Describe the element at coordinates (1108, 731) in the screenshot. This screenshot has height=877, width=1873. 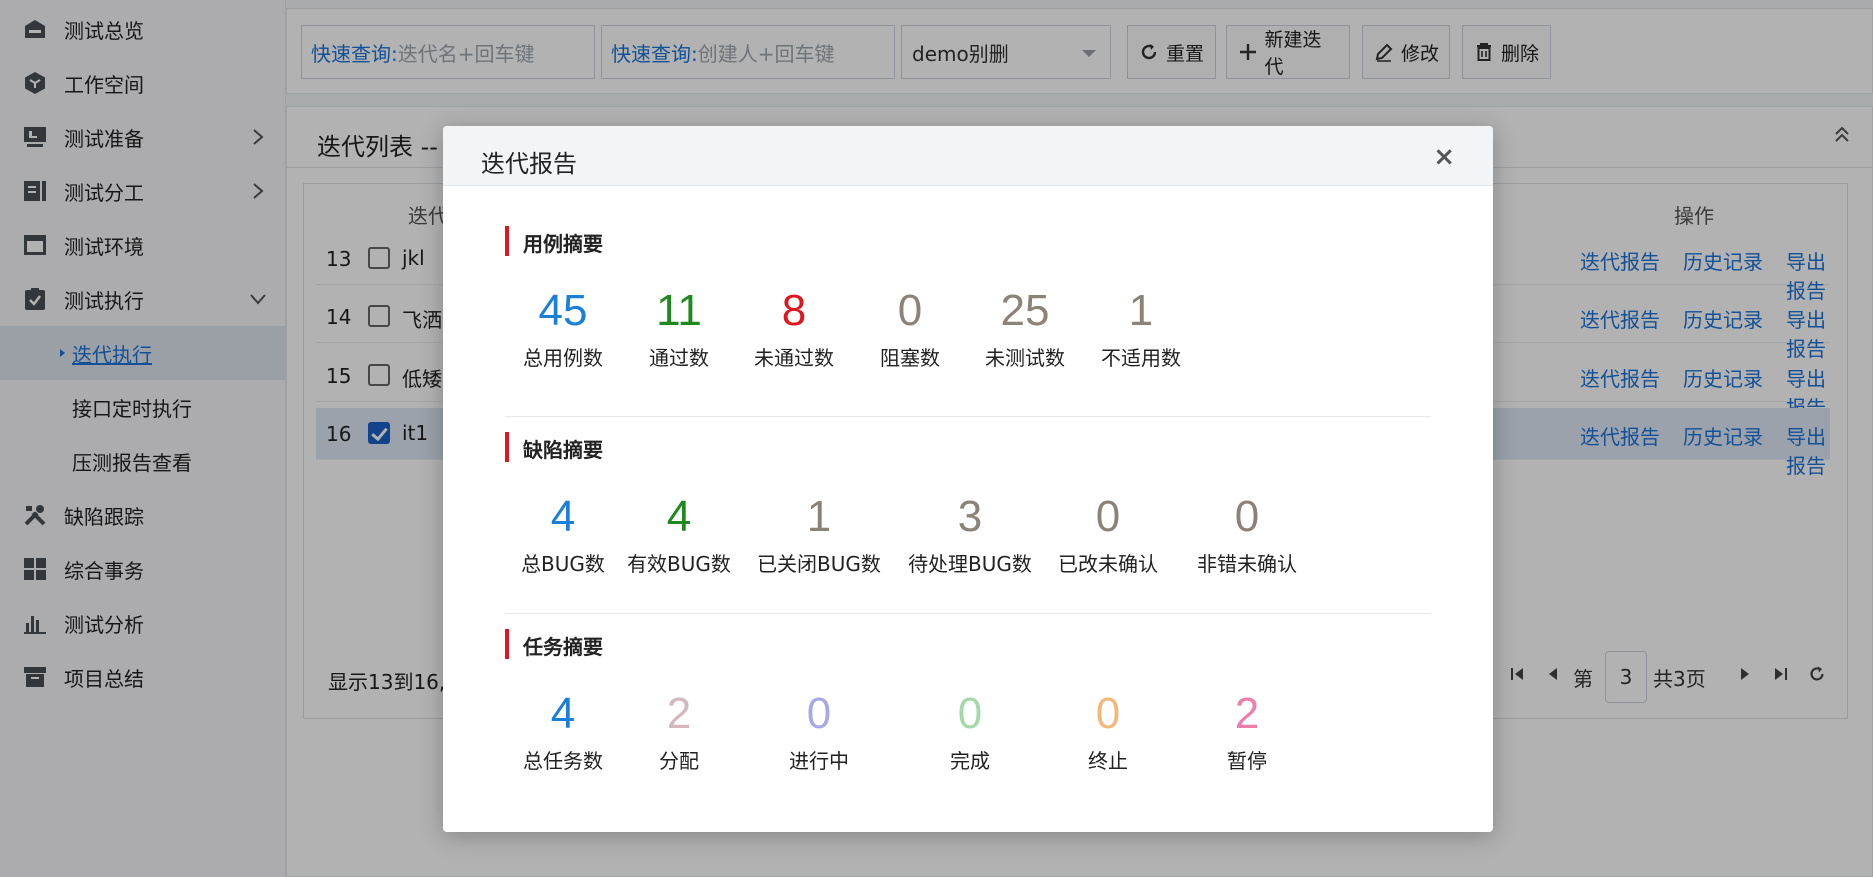
I see `stat-terminated: 0 终止` at that location.